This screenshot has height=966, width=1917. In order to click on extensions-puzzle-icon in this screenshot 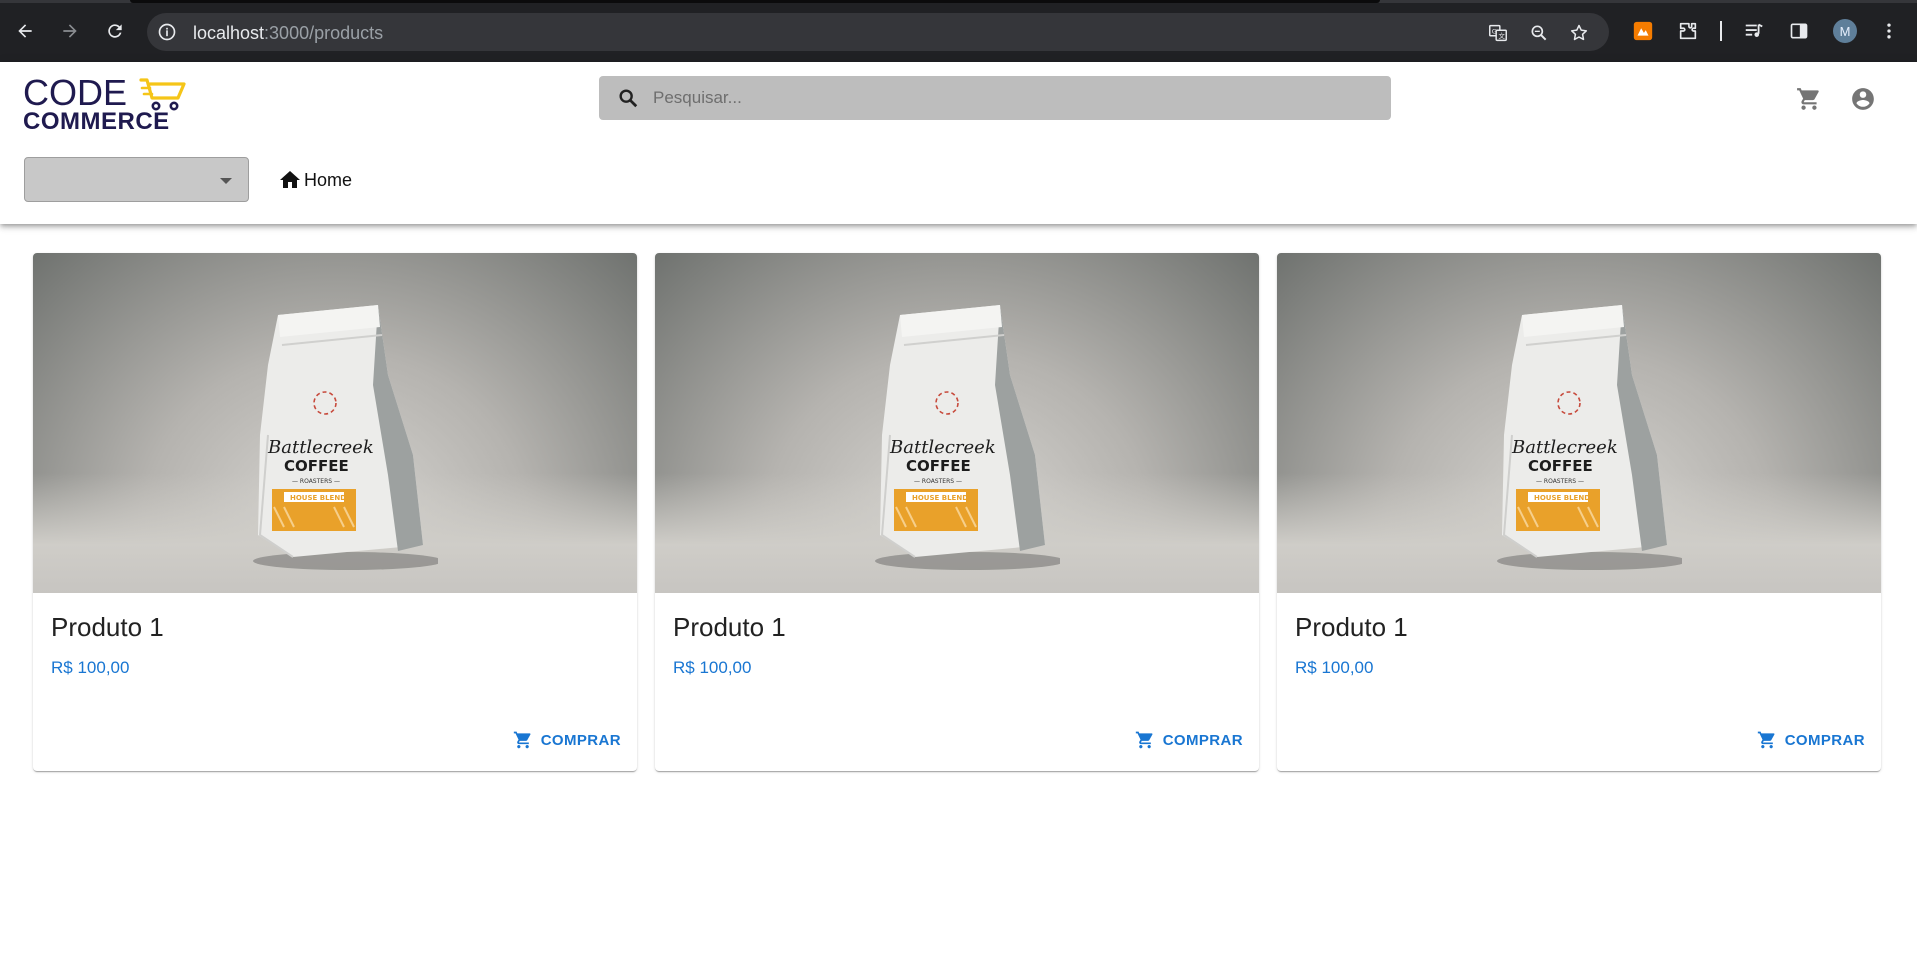, I will do `click(1688, 31)`.